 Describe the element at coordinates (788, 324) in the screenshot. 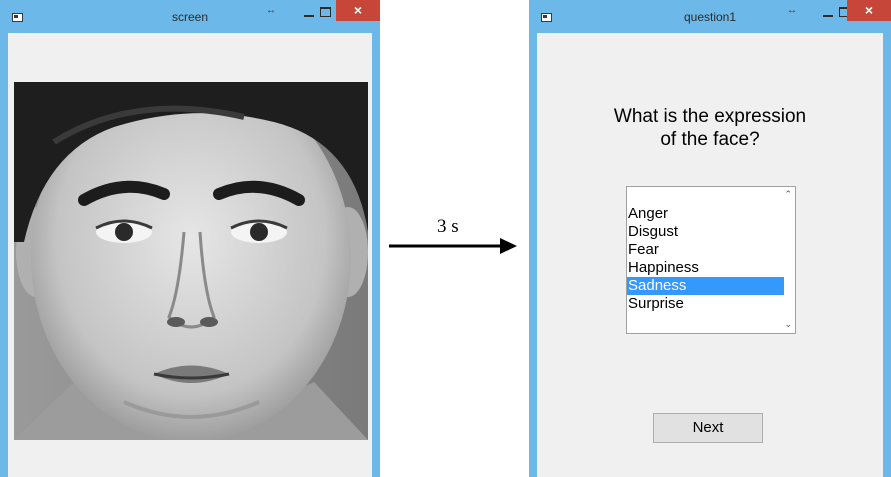

I see `scroll-down-icon: ⌄` at that location.